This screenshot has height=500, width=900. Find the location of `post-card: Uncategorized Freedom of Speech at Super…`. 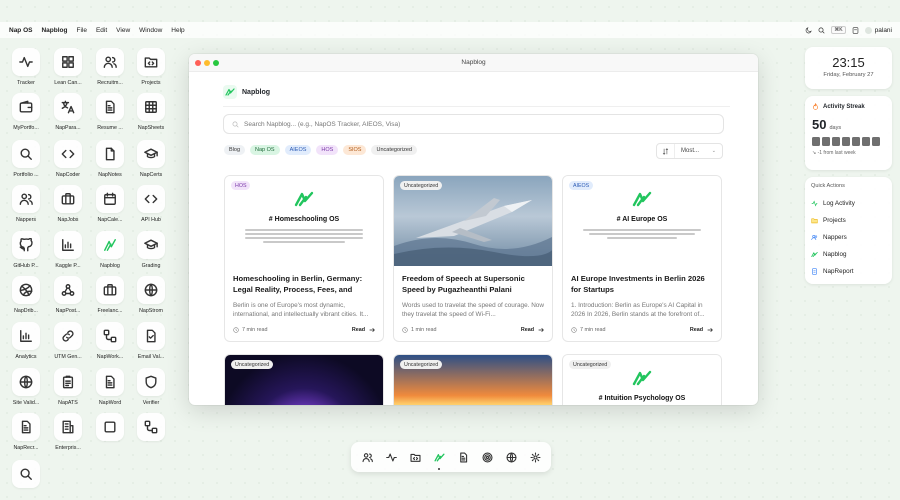

post-card: Uncategorized Freedom of Speech at Super… is located at coordinates (473, 258).